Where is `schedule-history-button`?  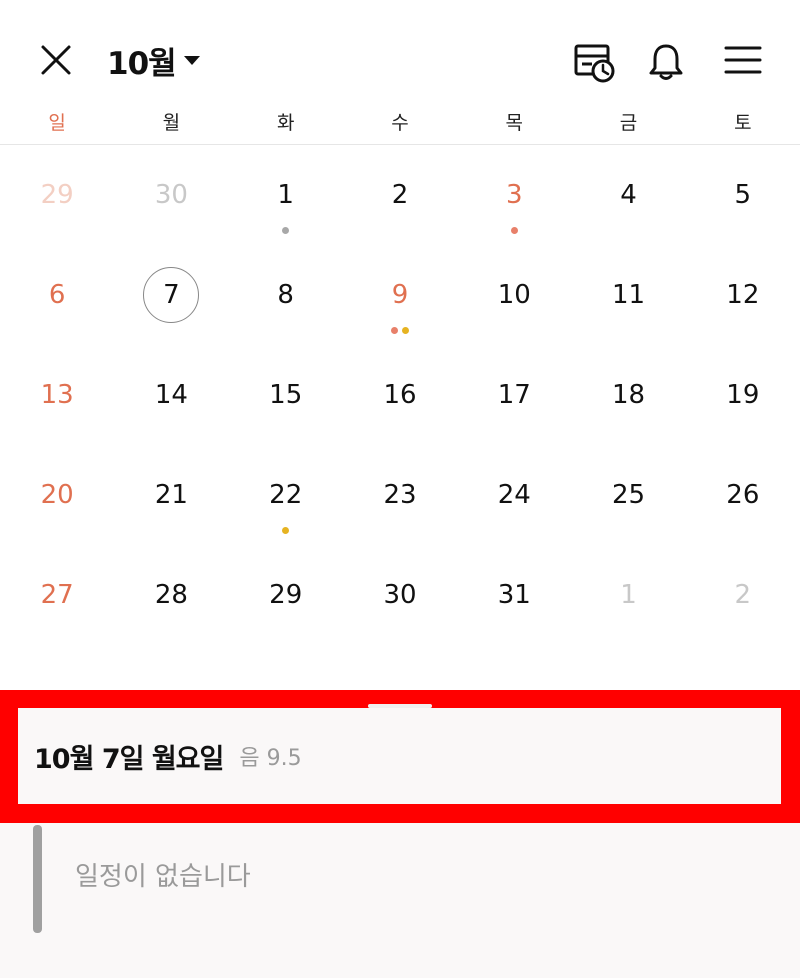 schedule-history-button is located at coordinates (594, 62).